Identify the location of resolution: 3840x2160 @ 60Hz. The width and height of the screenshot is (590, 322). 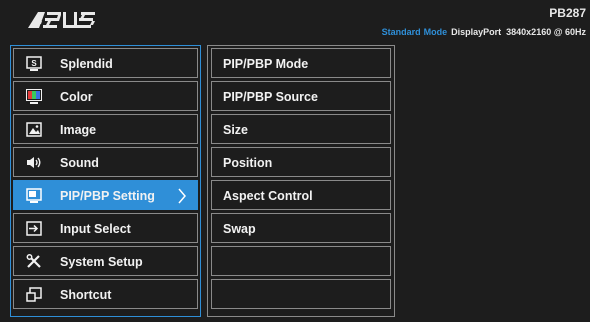
(546, 32).